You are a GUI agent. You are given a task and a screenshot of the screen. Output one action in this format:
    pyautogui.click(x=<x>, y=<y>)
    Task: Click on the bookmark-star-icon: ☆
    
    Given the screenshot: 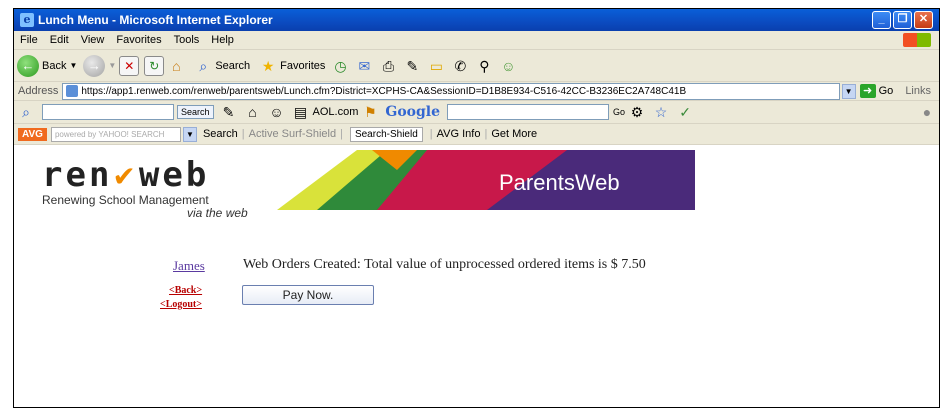 What is the action you would take?
    pyautogui.click(x=661, y=112)
    